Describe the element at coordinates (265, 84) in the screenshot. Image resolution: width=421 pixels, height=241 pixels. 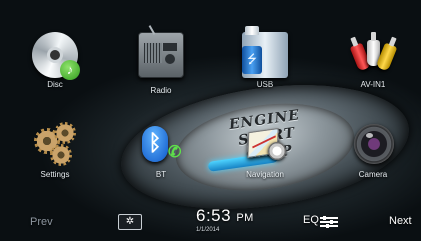
I see `tile-usb-label: USB` at that location.